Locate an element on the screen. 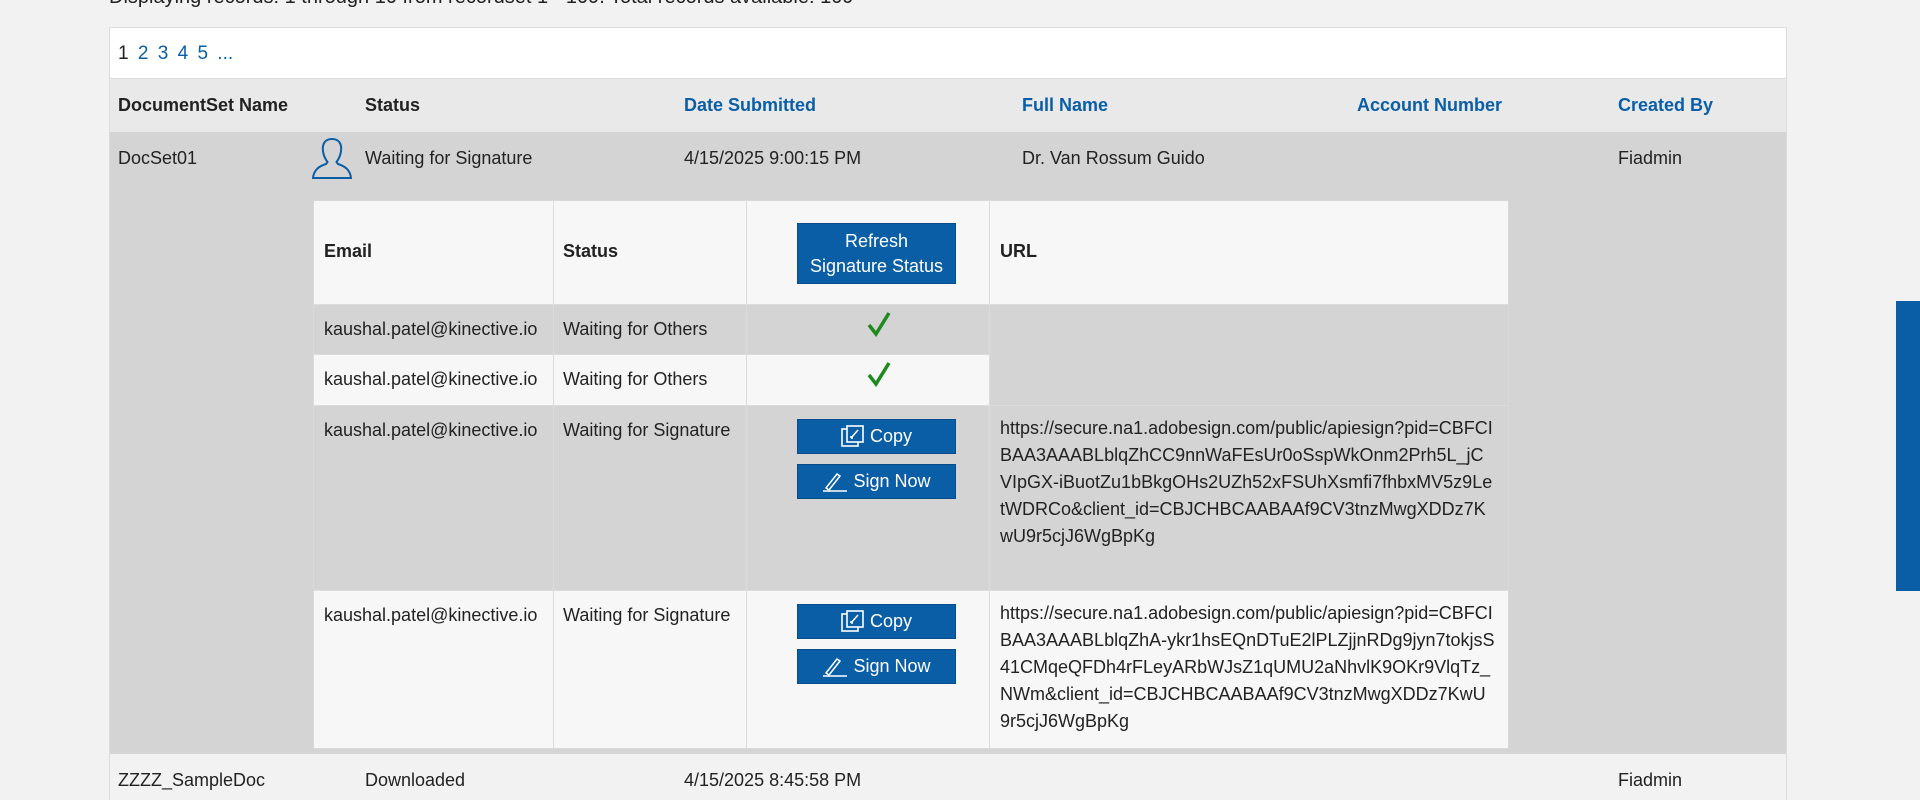 The image size is (1920, 800). docset-full-name: Dr. Van Rossum Guido is located at coordinates (1113, 158).